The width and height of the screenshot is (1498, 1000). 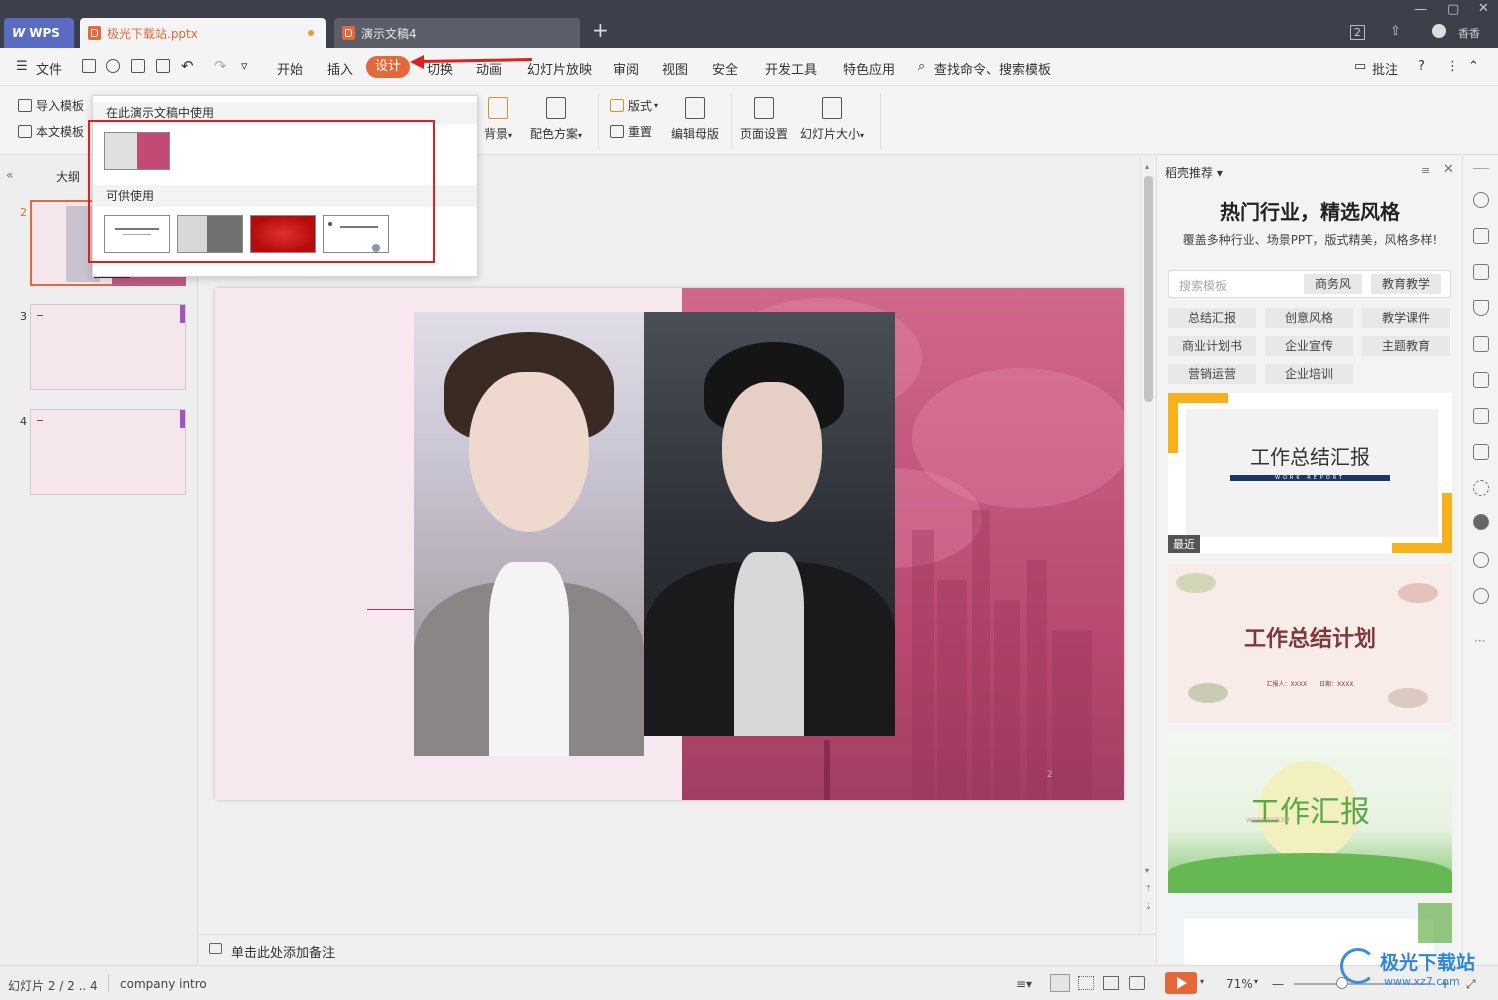 I want to click on slide-sorter-icon, so click(x=1086, y=983).